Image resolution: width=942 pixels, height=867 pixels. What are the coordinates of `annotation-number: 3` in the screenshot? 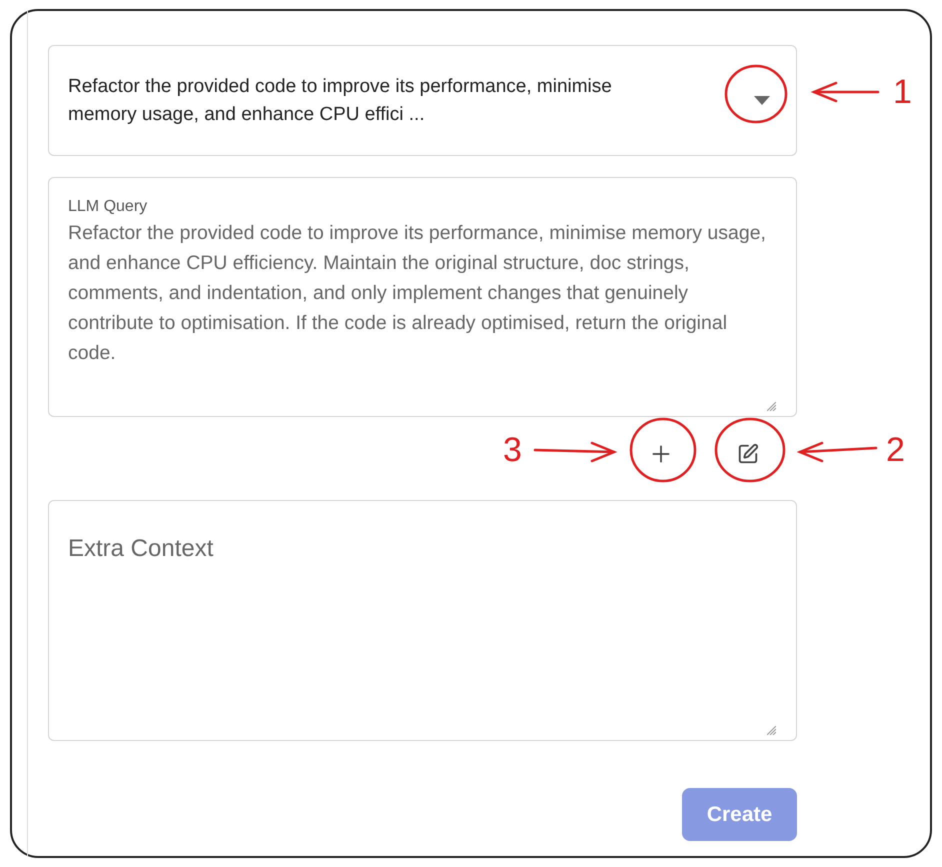 It's located at (512, 450).